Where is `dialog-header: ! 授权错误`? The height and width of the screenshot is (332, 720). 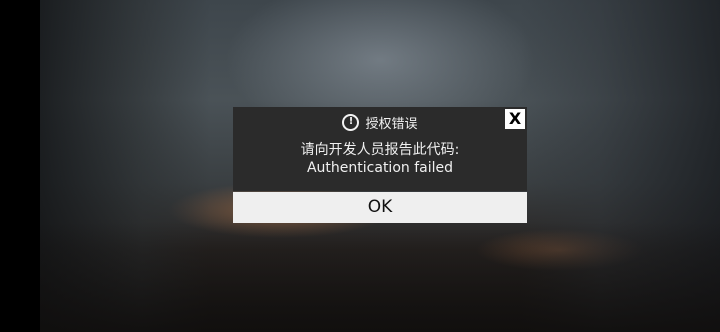 dialog-header: ! 授权错误 is located at coordinates (380, 122).